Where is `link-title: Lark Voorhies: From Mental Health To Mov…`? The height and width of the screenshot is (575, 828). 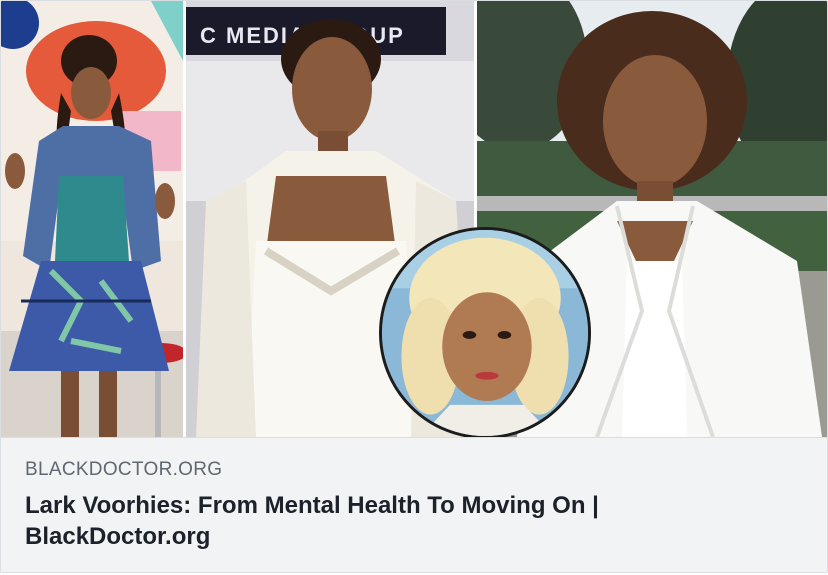
link-title: Lark Voorhies: From Mental Health To Mov… is located at coordinates (405, 521).